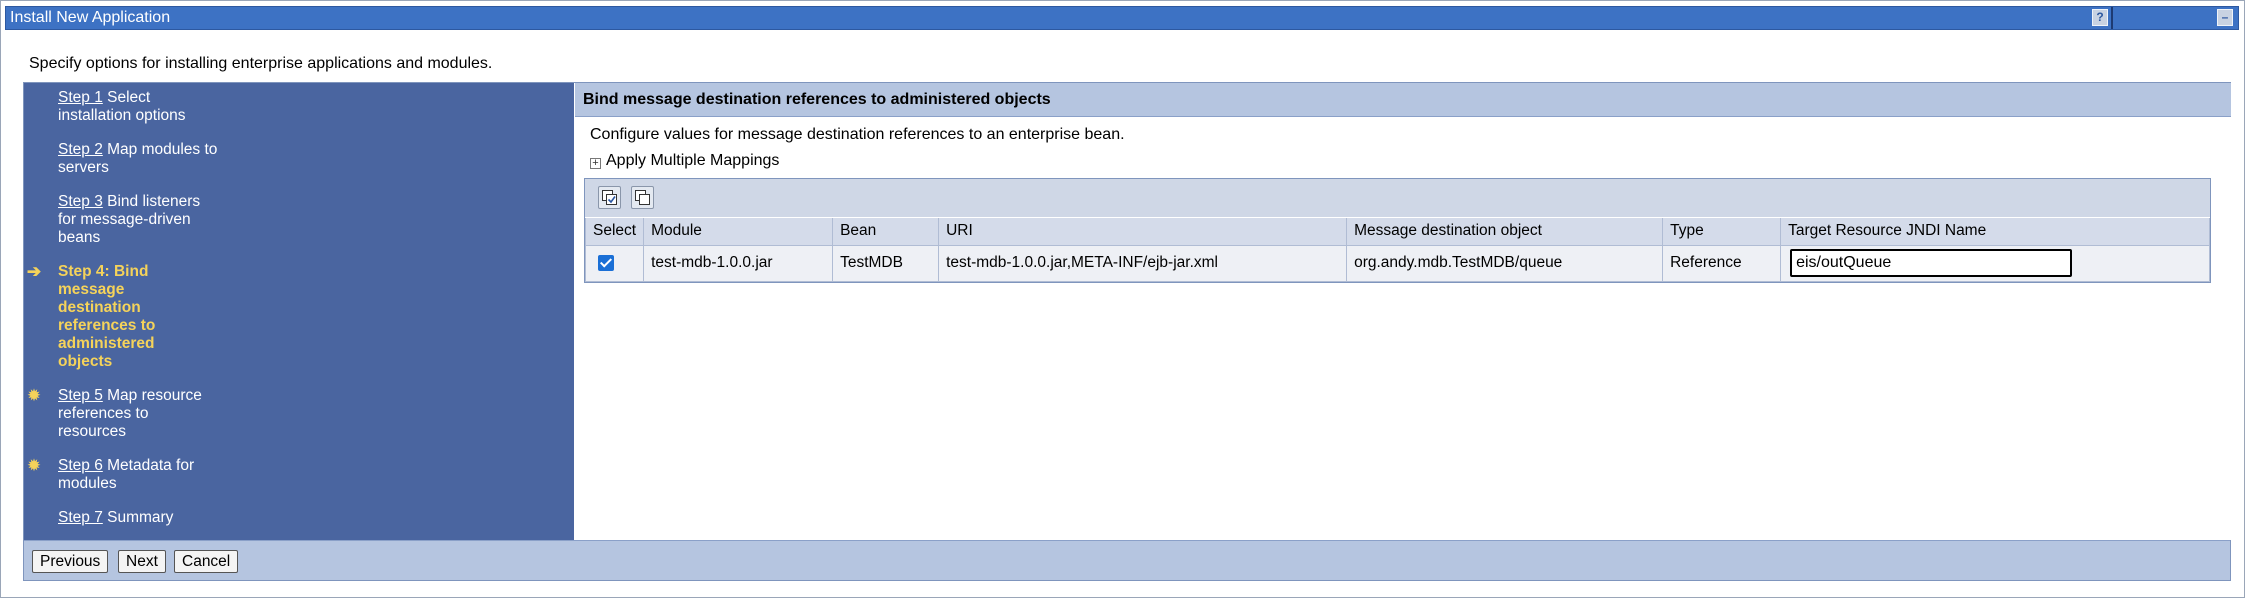 This screenshot has height=601, width=2245. I want to click on column-header-uri: URI, so click(1143, 232).